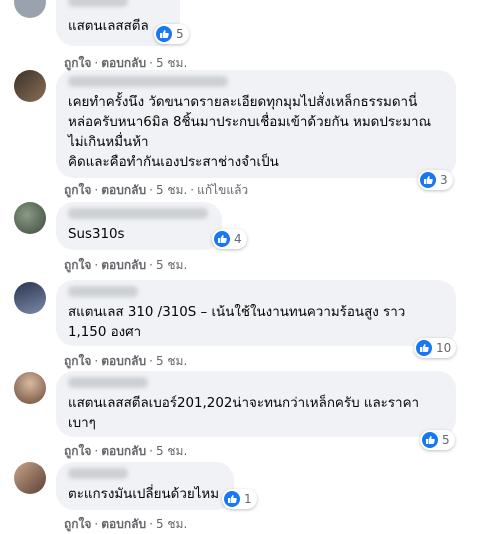  What do you see at coordinates (248, 499) in the screenshot?
I see `reaction-count-label: 1` at bounding box center [248, 499].